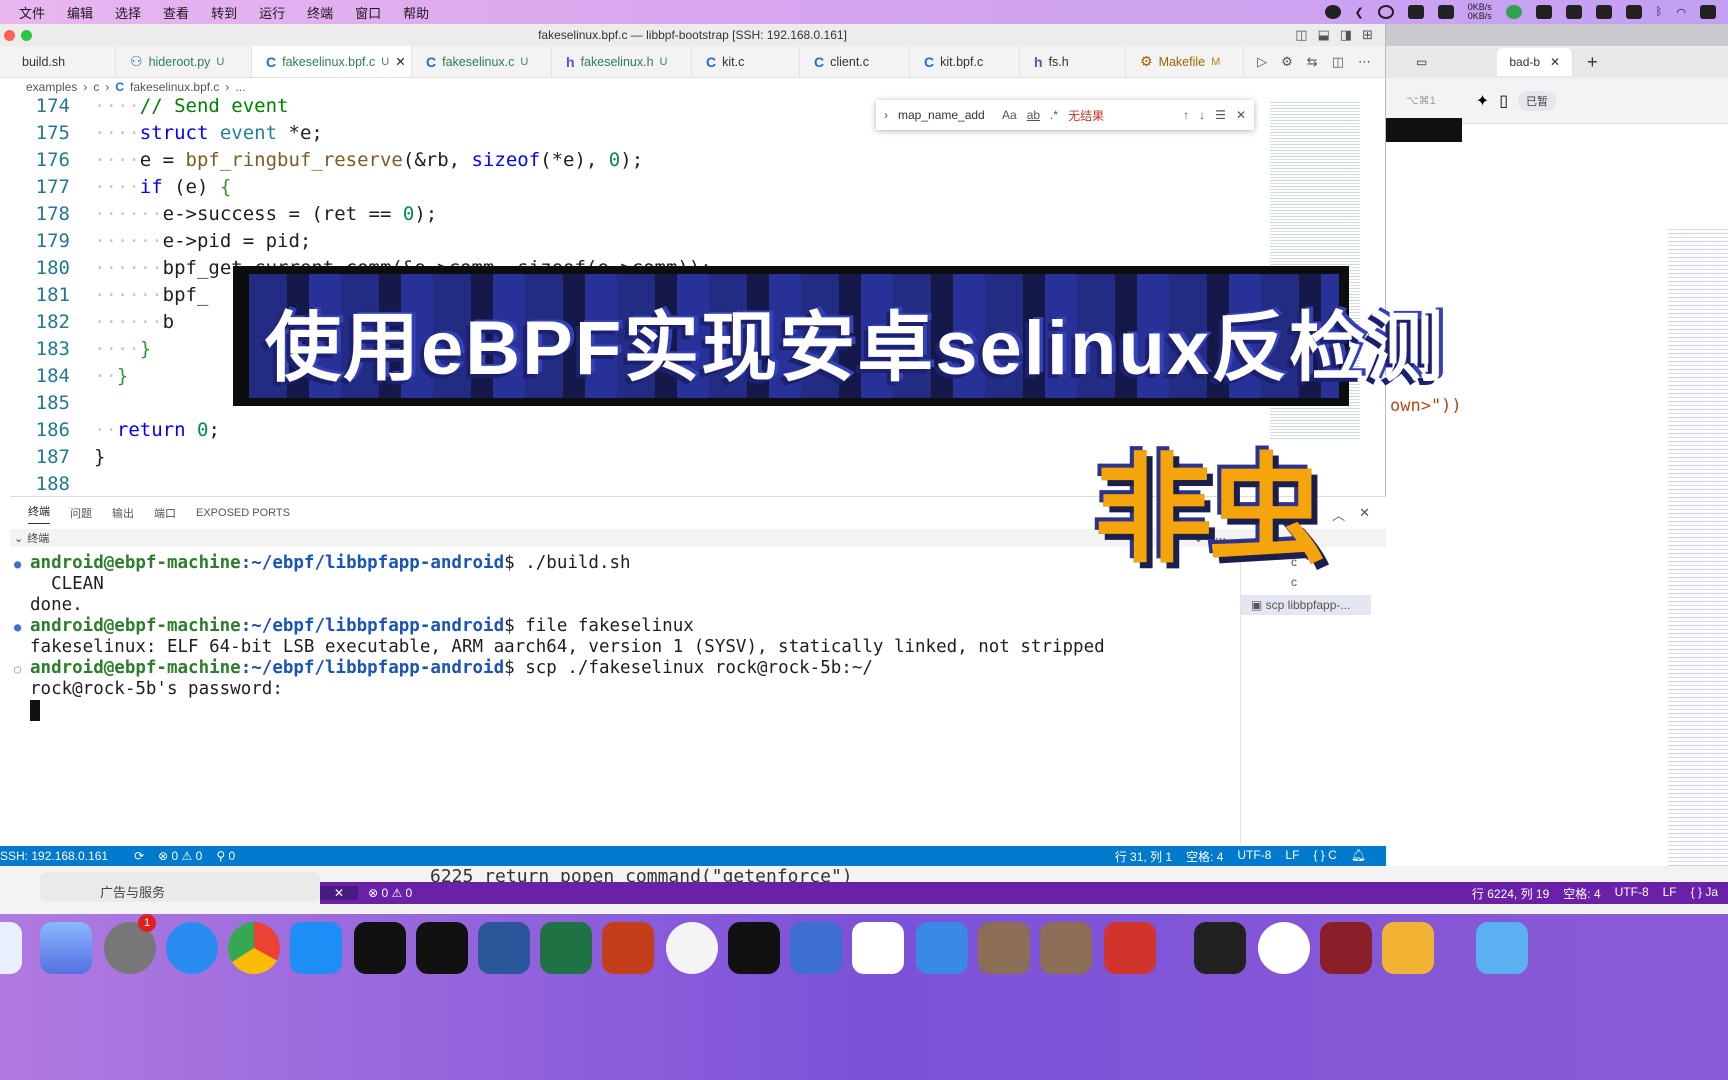  I want to click on toggle-sidebar-icon: ◫, so click(1301, 35).